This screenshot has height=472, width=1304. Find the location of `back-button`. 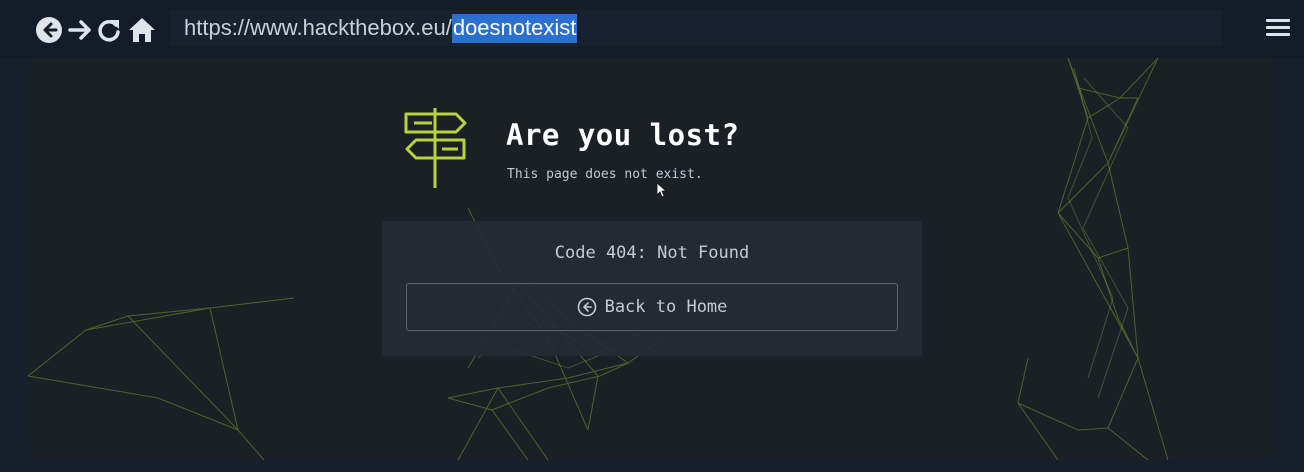

back-button is located at coordinates (49, 30).